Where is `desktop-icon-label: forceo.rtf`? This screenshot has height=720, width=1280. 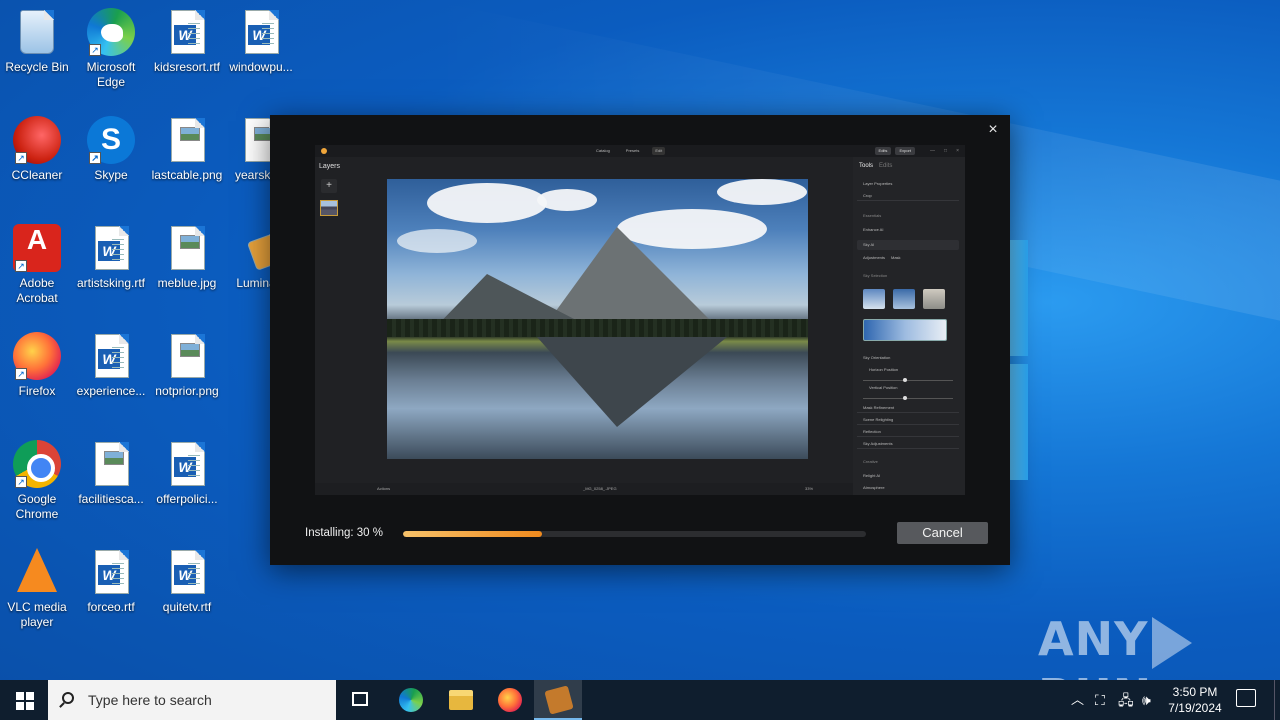
desktop-icon-label: forceo.rtf is located at coordinates (111, 607).